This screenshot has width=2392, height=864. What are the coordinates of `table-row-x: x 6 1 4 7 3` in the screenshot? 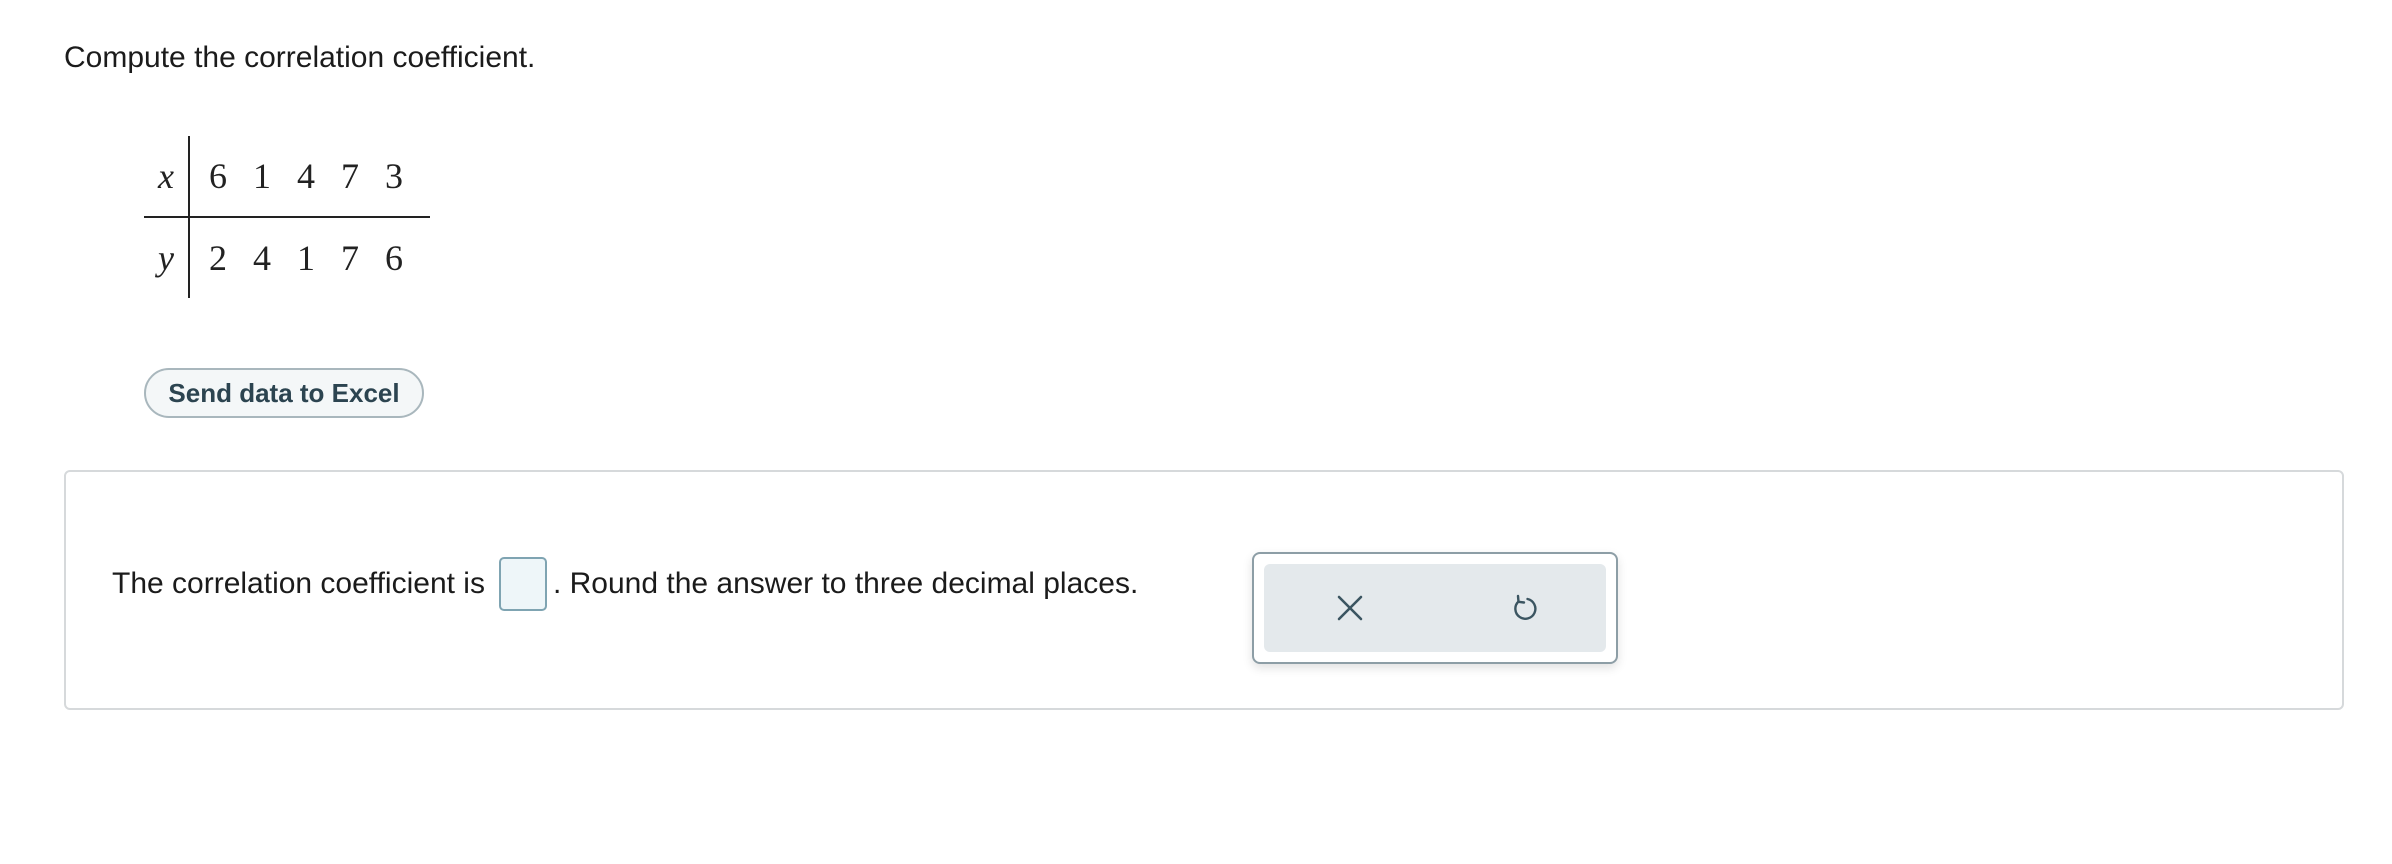 It's located at (287, 177).